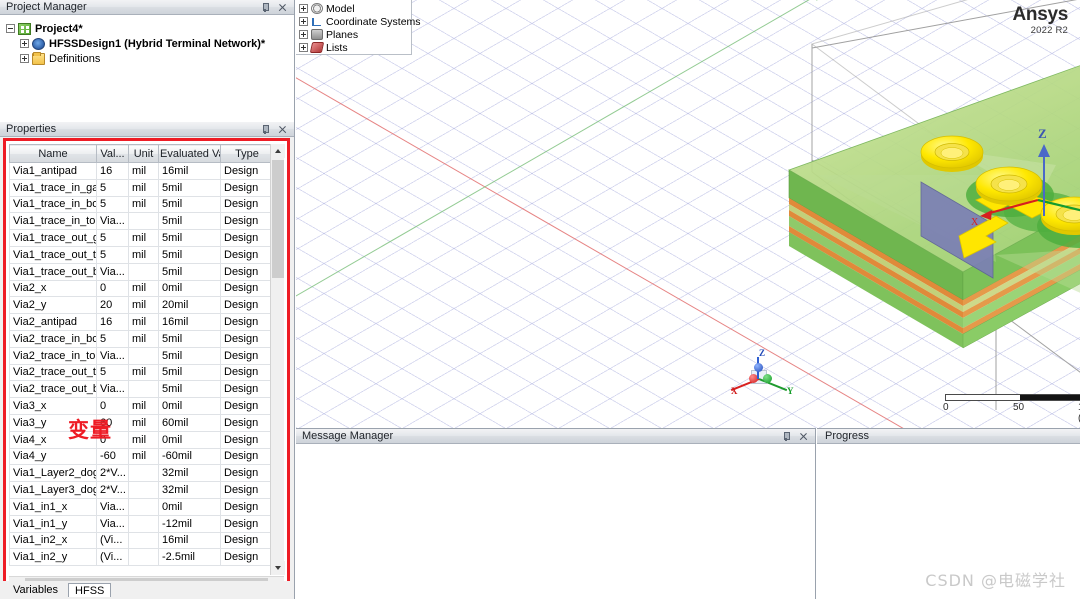 The width and height of the screenshot is (1080, 599). What do you see at coordinates (53, 305) in the screenshot?
I see `cell-name: Via2_y` at bounding box center [53, 305].